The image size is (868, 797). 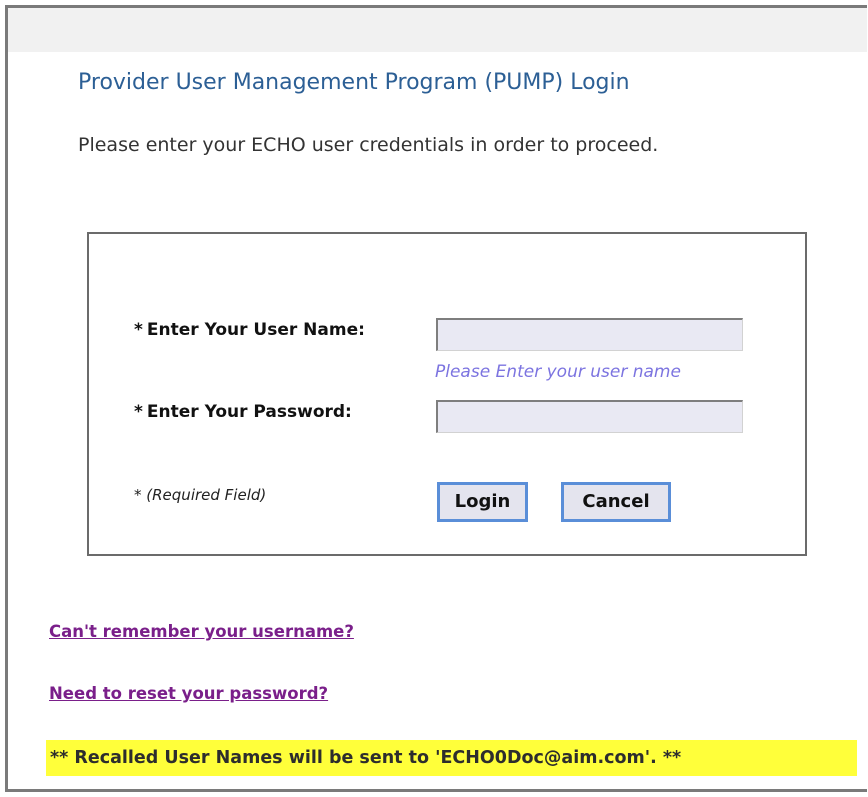 I want to click on username-label: * Enter Your User Name:, so click(x=249, y=330).